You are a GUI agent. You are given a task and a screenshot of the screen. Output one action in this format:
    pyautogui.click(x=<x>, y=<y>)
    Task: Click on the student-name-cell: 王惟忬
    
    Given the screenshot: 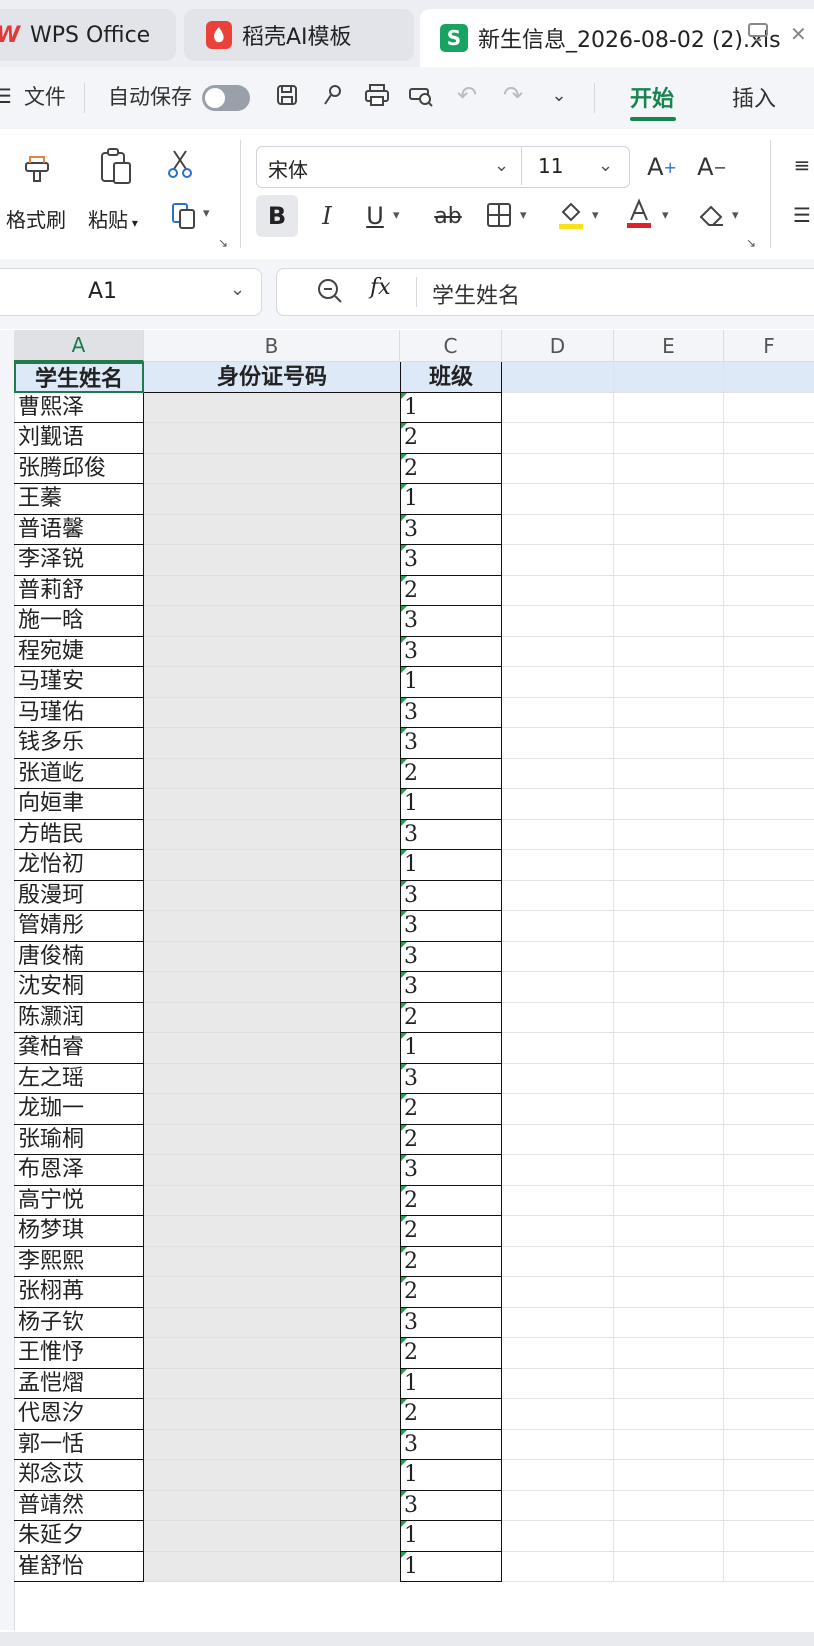 What is the action you would take?
    pyautogui.click(x=79, y=1353)
    